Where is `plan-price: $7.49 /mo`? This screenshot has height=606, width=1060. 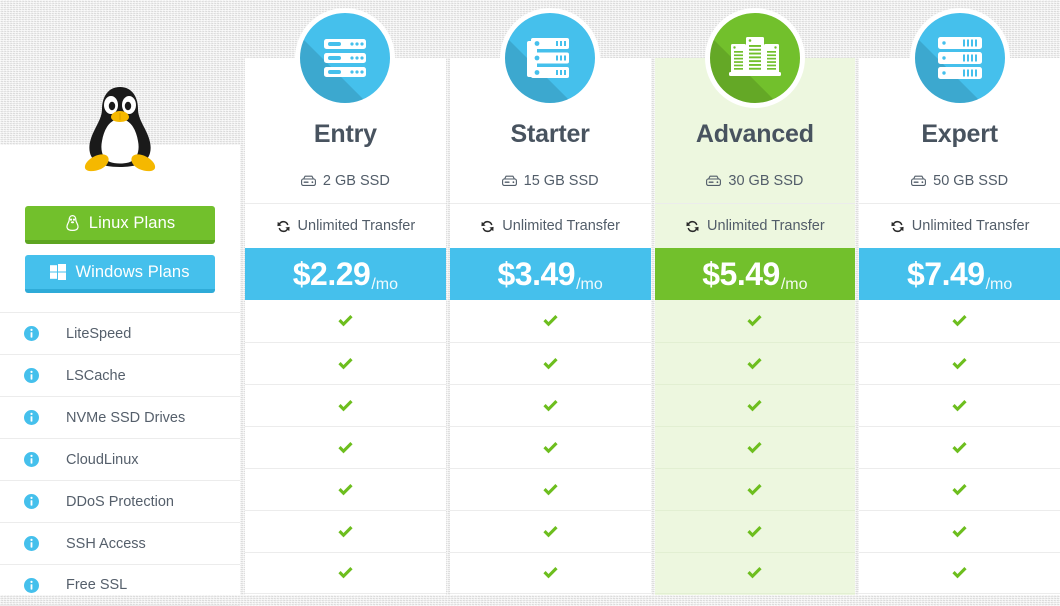
plan-price: $7.49 /mo is located at coordinates (959, 274).